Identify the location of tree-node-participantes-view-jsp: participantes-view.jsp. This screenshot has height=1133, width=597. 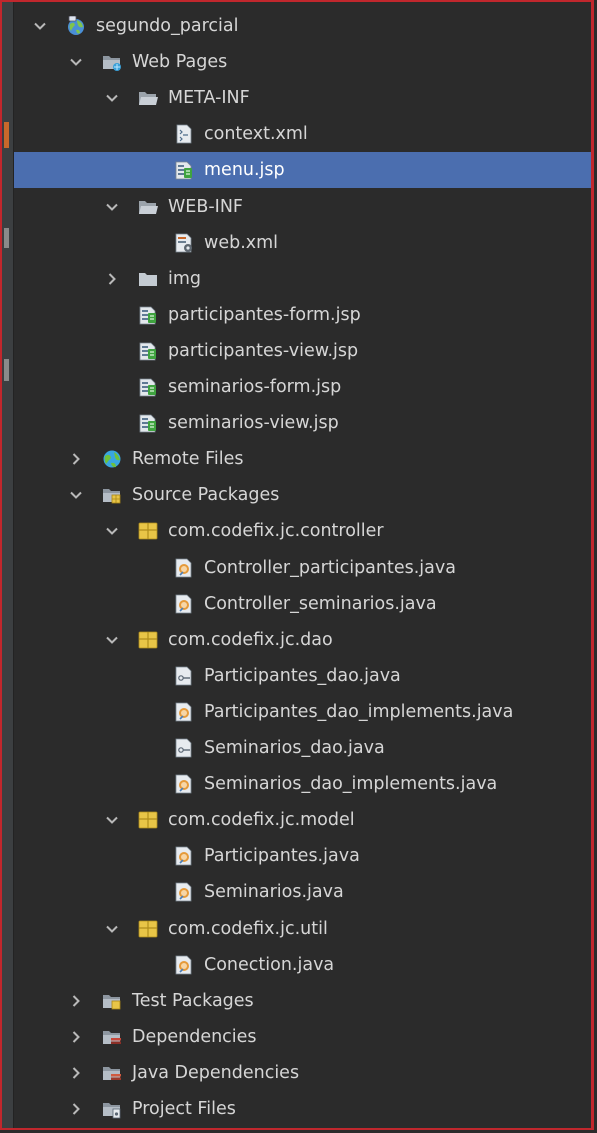
(302, 351).